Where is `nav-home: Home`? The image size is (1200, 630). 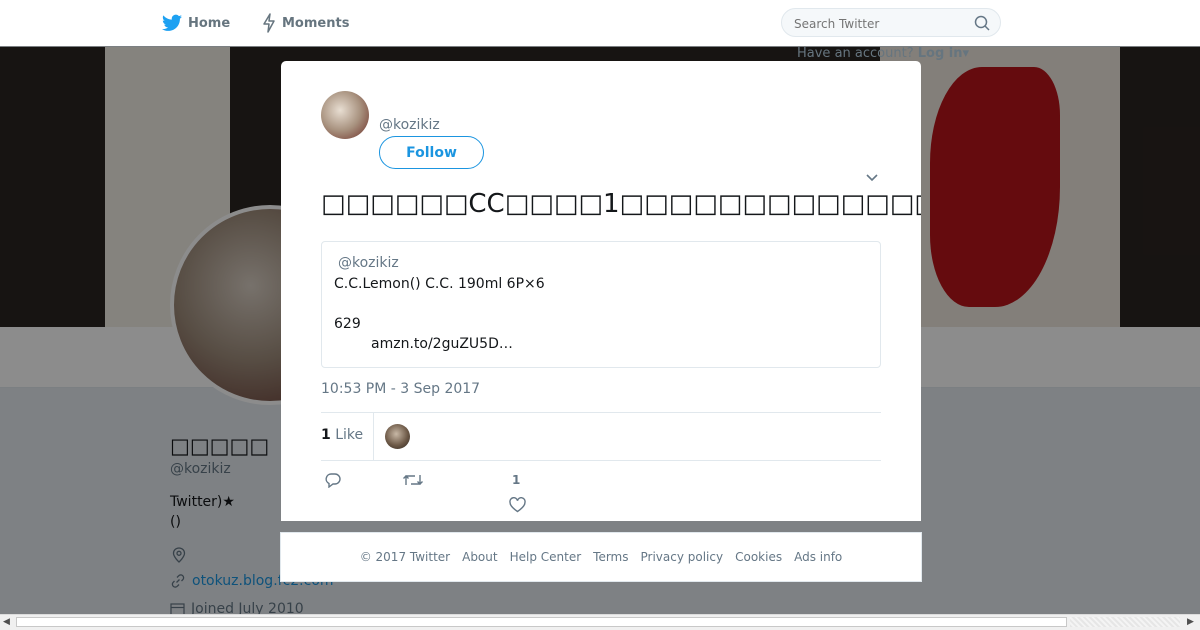
nav-home: Home is located at coordinates (196, 23).